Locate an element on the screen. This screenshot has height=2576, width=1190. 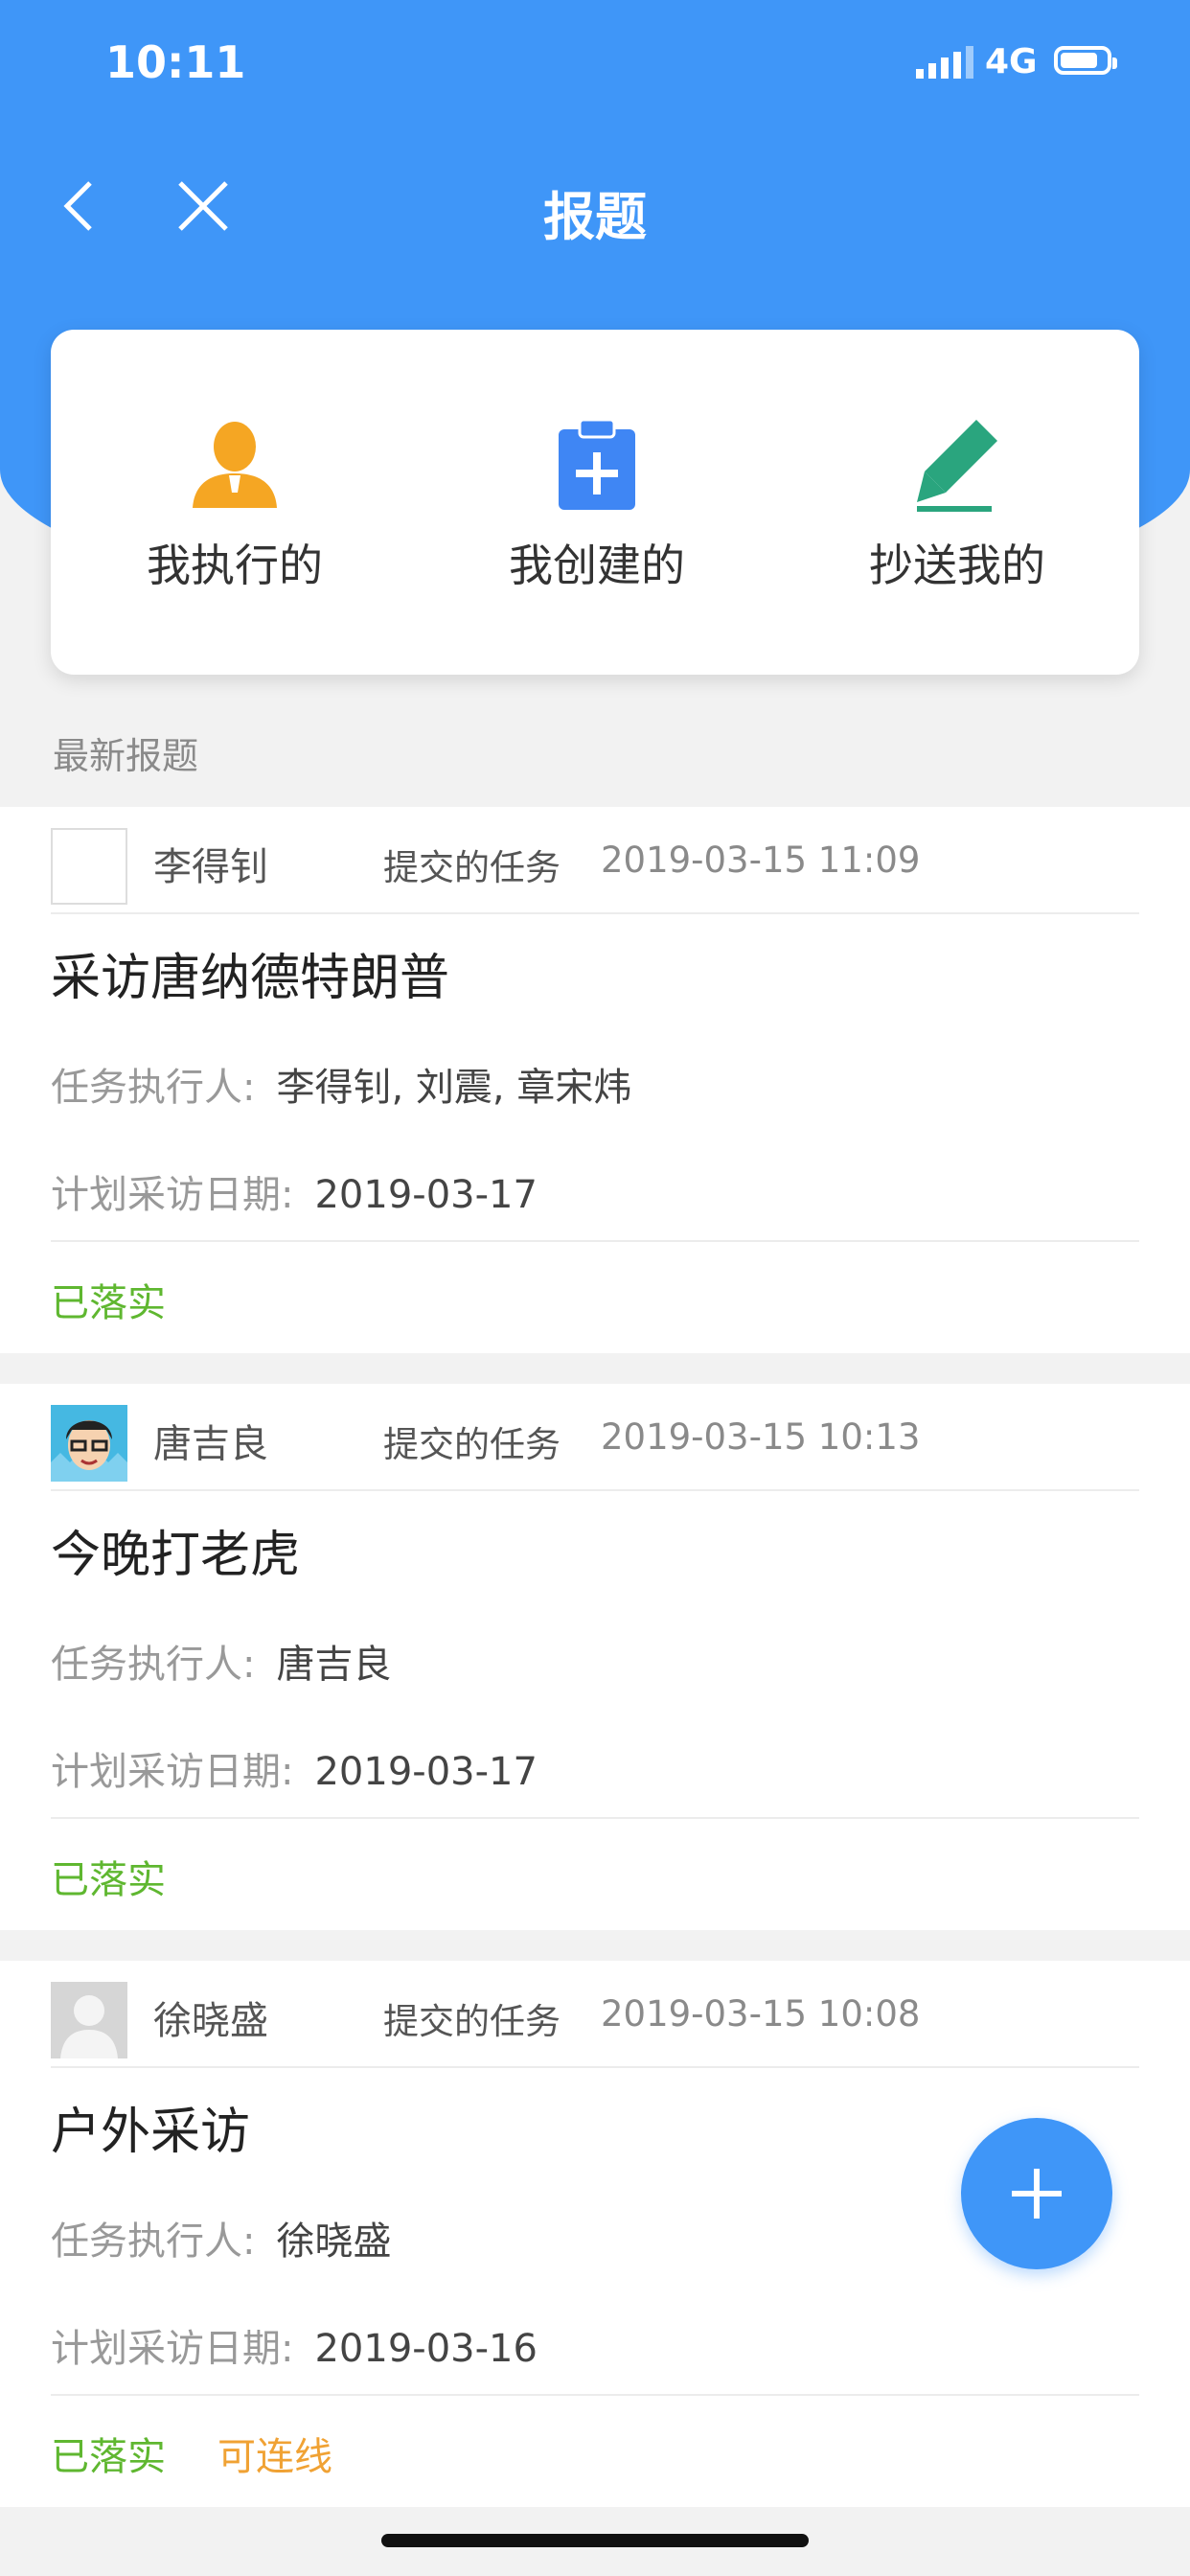
executor-value: 唐吉良 is located at coordinates (334, 1665).